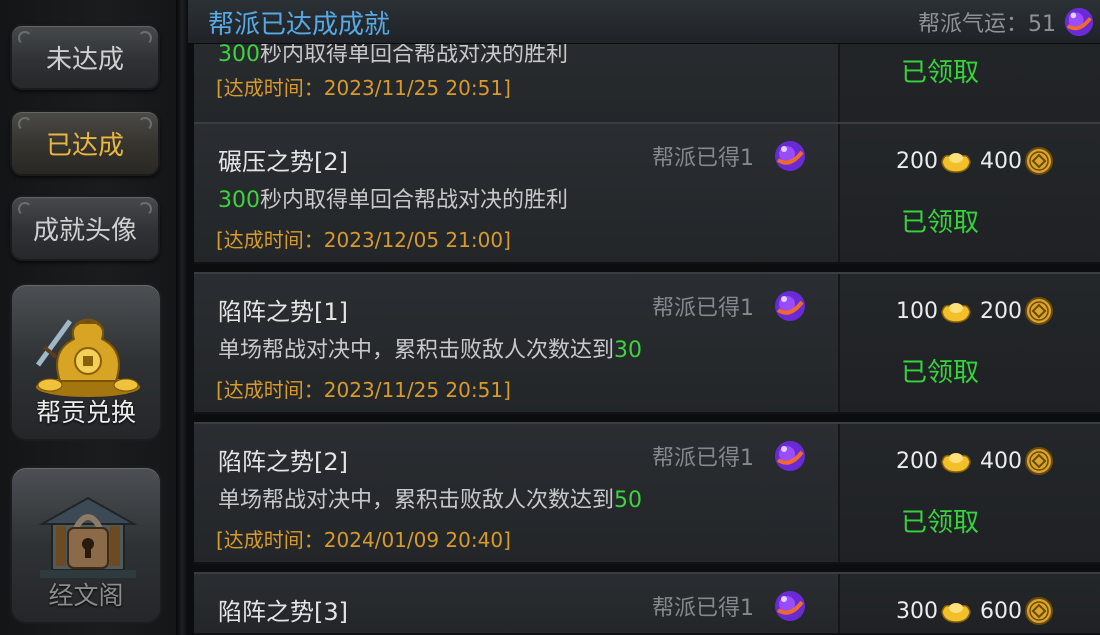 Image resolution: width=1100 pixels, height=635 pixels. I want to click on gold-amount: 300, so click(917, 611).